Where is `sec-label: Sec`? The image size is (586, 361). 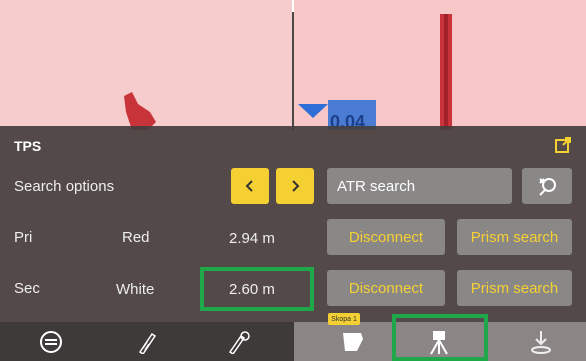 sec-label: Sec is located at coordinates (27, 288).